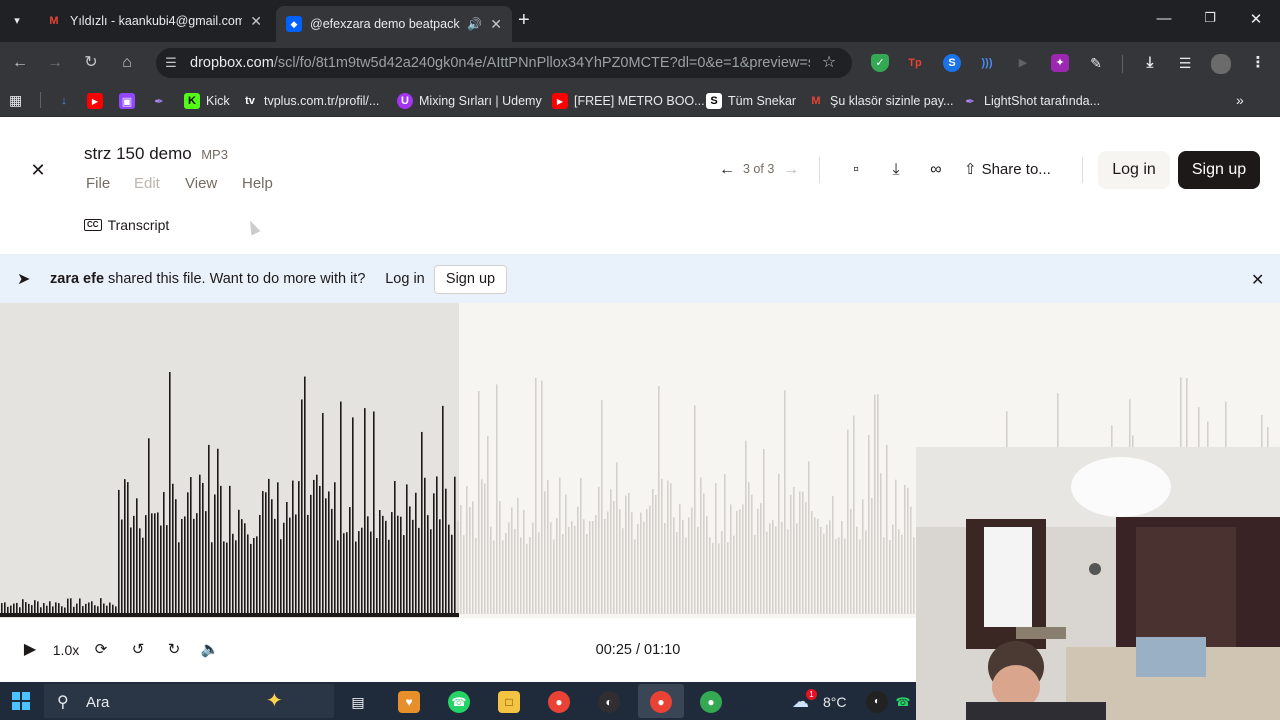 The image size is (1280, 720). Describe the element at coordinates (257, 183) in the screenshot. I see `menu-help: Help` at that location.